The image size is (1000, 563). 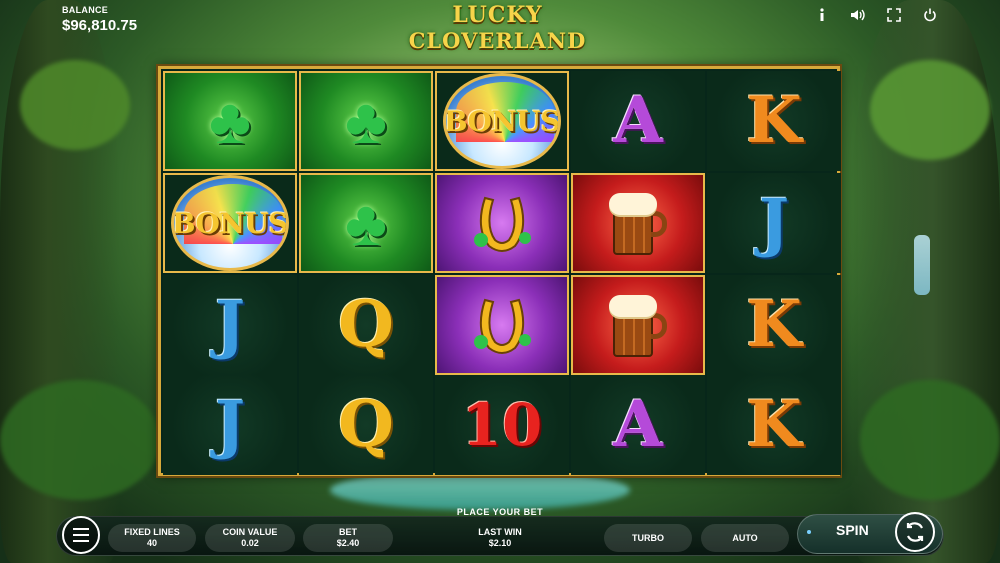 I want to click on spin-label: SPIN, so click(x=852, y=530).